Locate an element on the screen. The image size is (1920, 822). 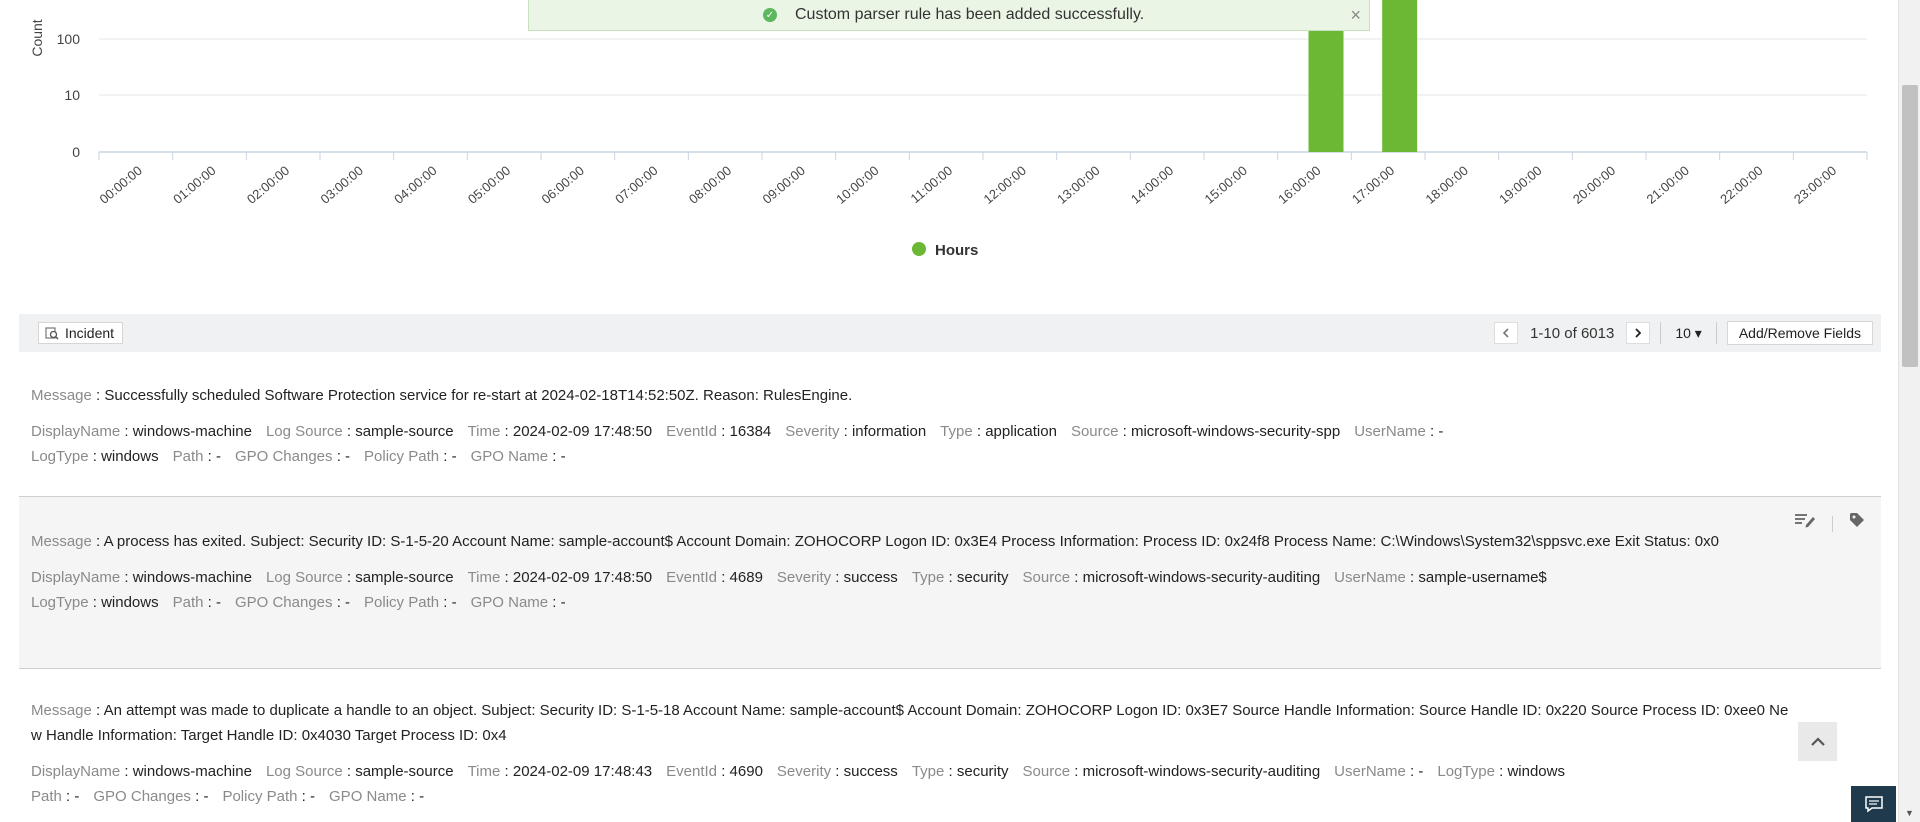
x-tick-label: 02:00:00 is located at coordinates (268, 185).